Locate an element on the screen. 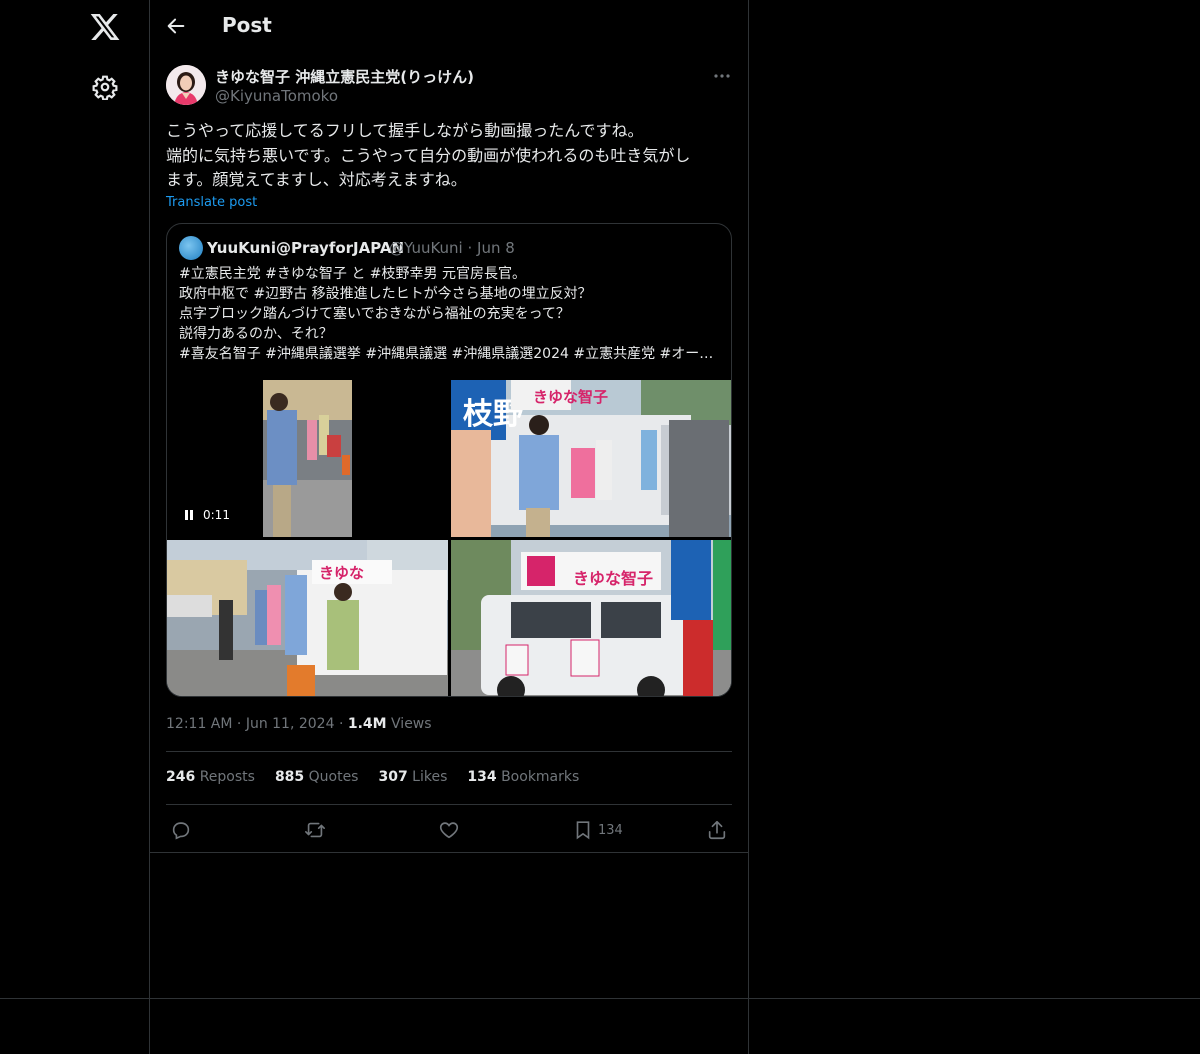 The image size is (1200, 1054). post-text-line: ます。顔覚えてますし、対応考えますね。 is located at coordinates (316, 179).